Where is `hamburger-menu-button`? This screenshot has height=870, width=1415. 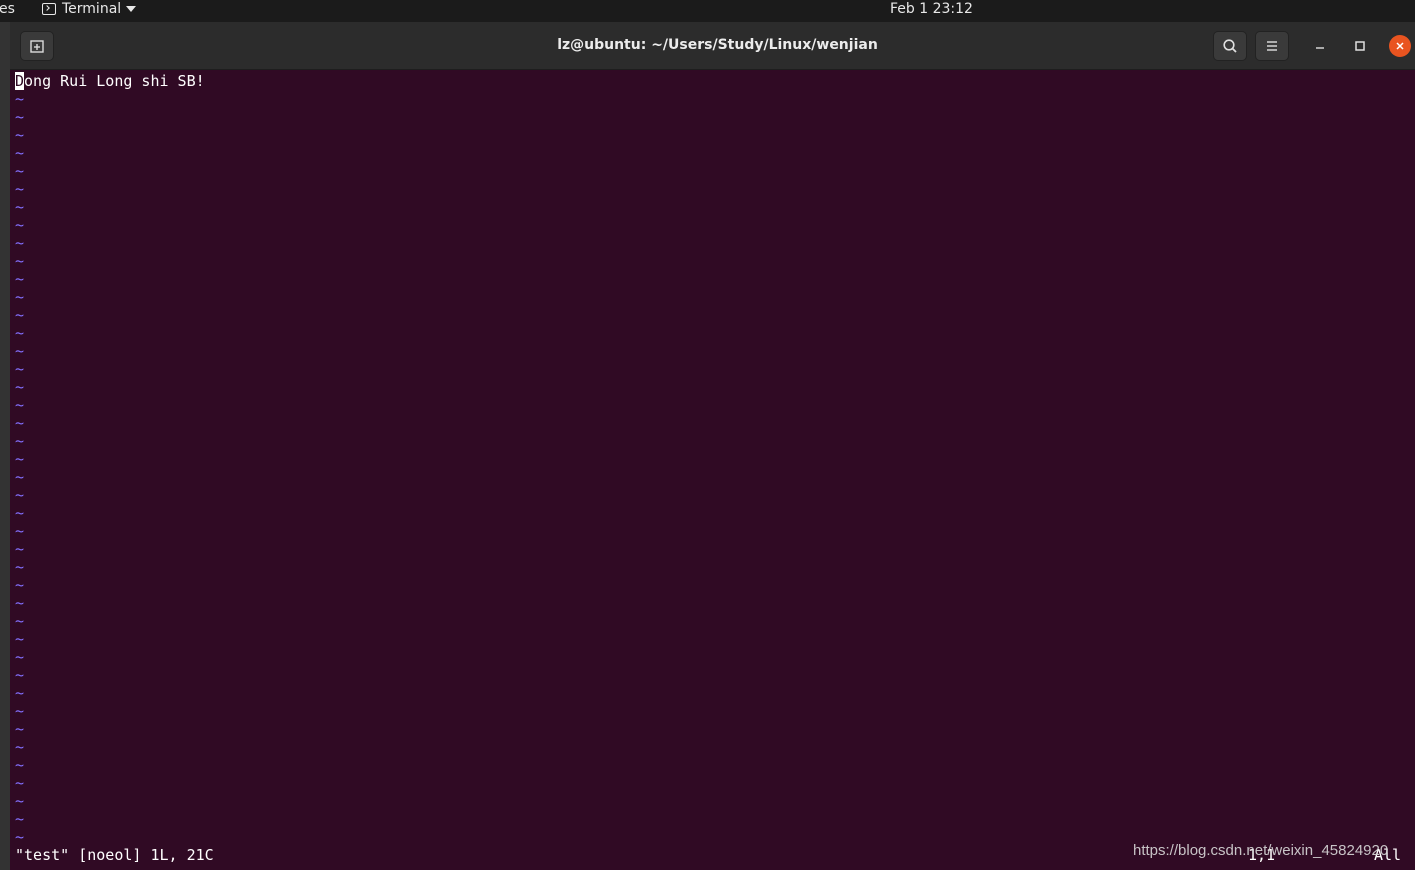
hamburger-menu-button is located at coordinates (1272, 46).